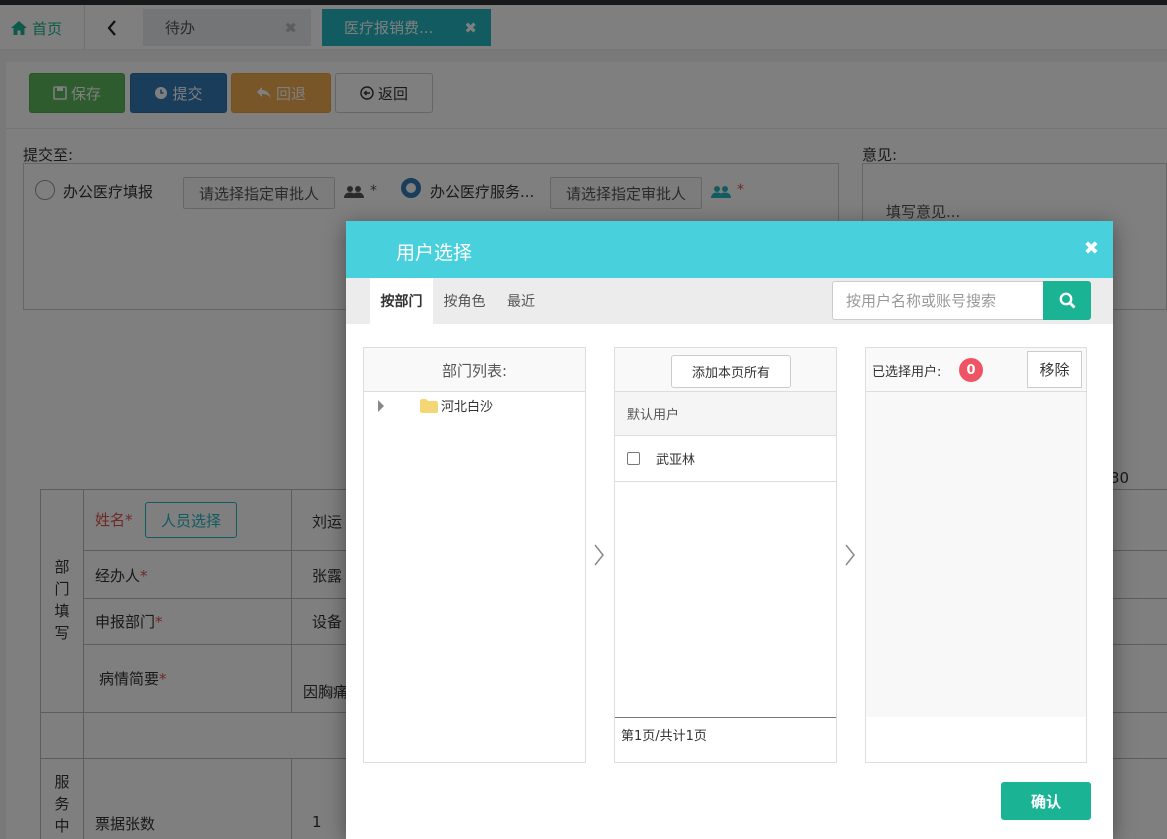 The image size is (1167, 839). Describe the element at coordinates (676, 460) in the screenshot. I see `user-name: 武亚林` at that location.